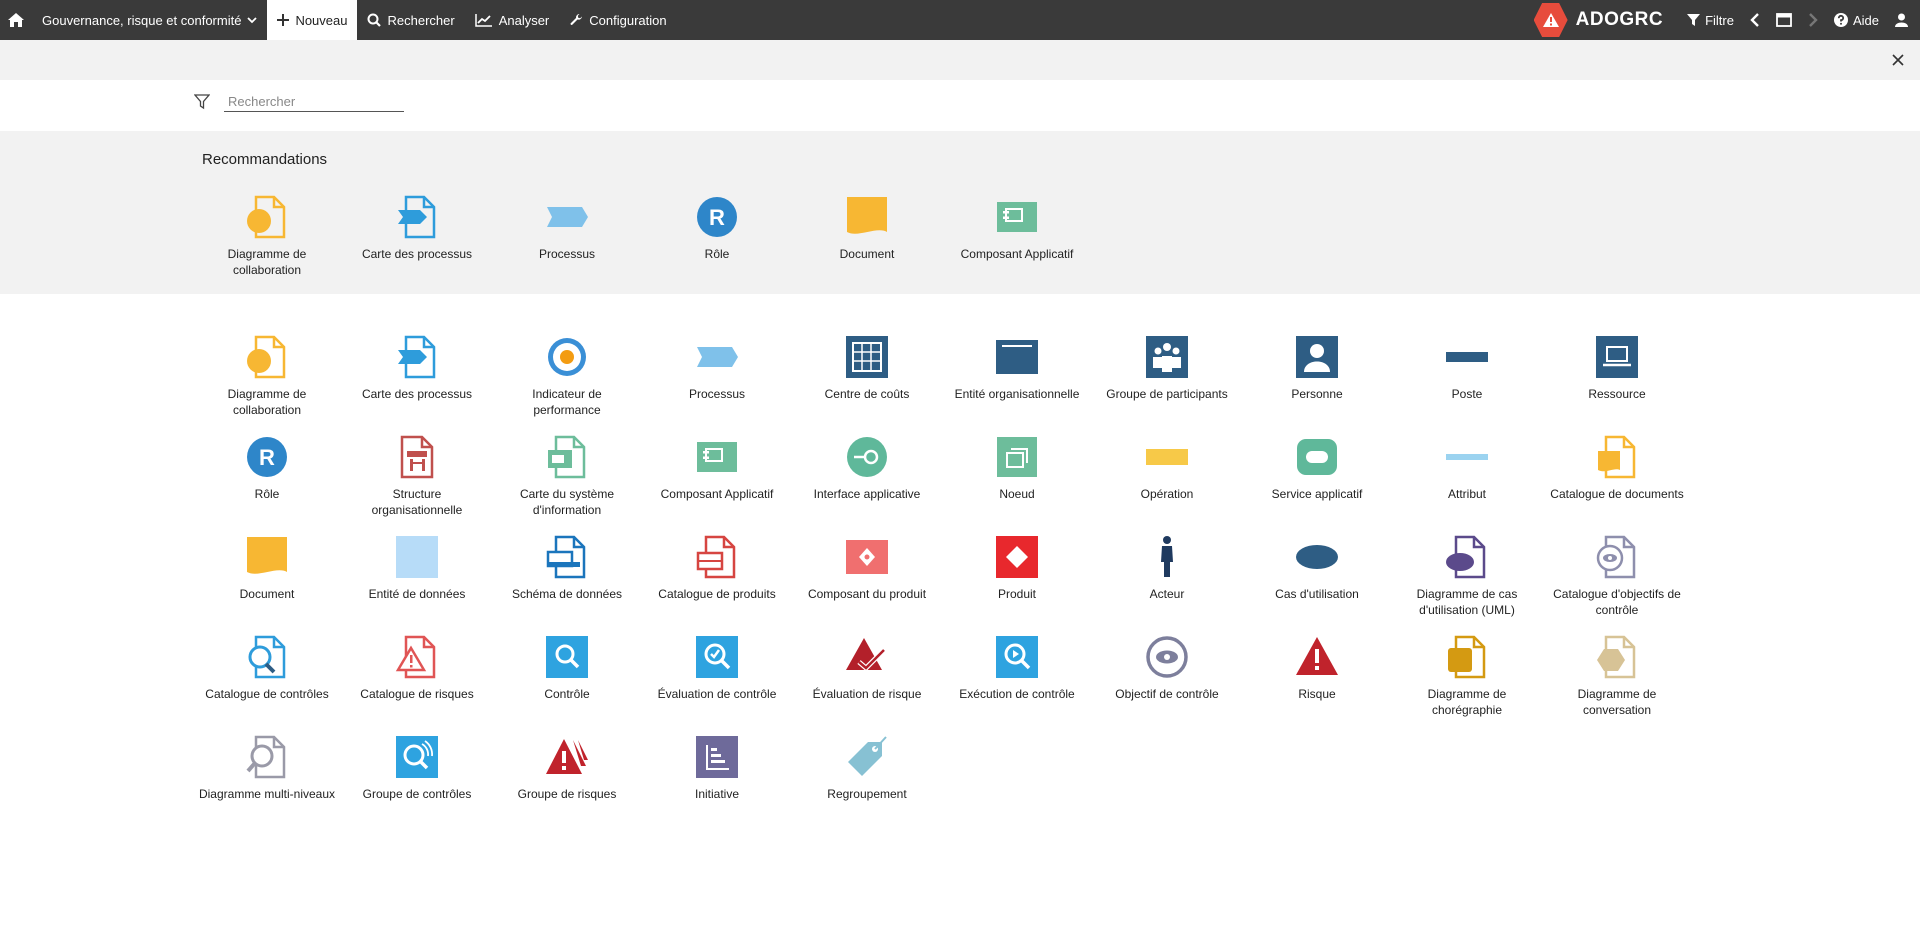 The image size is (1920, 929). What do you see at coordinates (417, 557) in the screenshot?
I see `dataentity-icon` at bounding box center [417, 557].